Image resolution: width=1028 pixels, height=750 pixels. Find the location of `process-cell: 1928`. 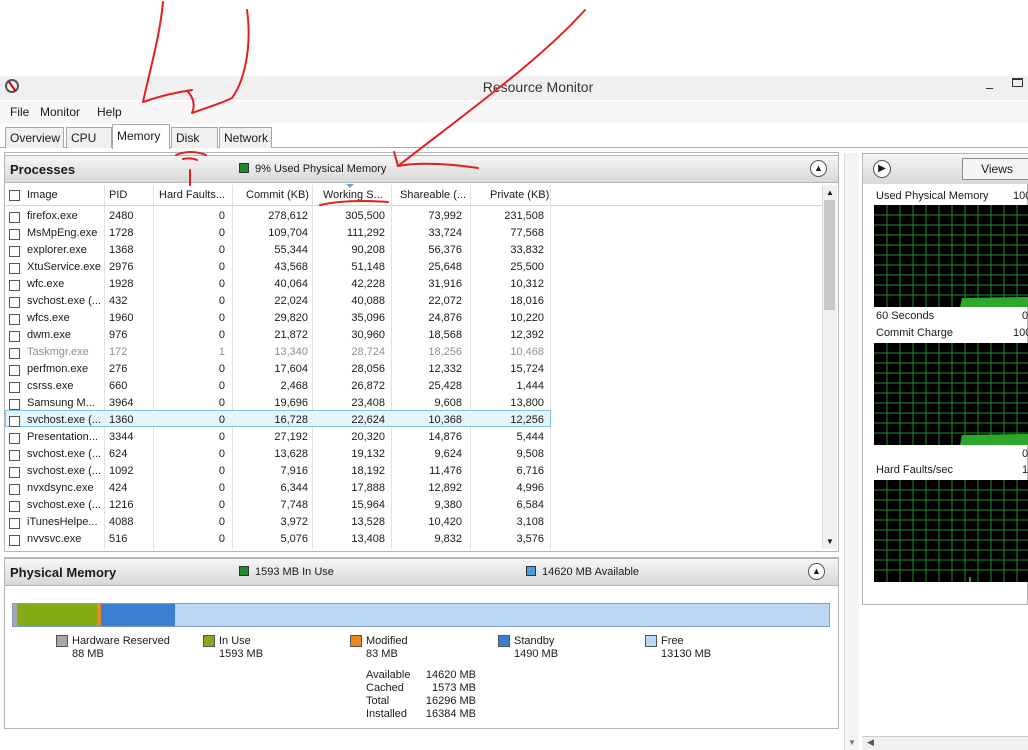

process-cell: 1928 is located at coordinates (121, 284).